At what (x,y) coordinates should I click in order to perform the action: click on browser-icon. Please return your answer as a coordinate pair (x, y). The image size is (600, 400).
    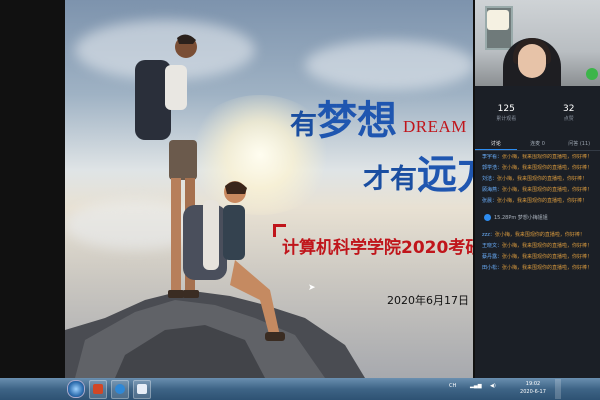
    Looking at the image, I should click on (120, 389).